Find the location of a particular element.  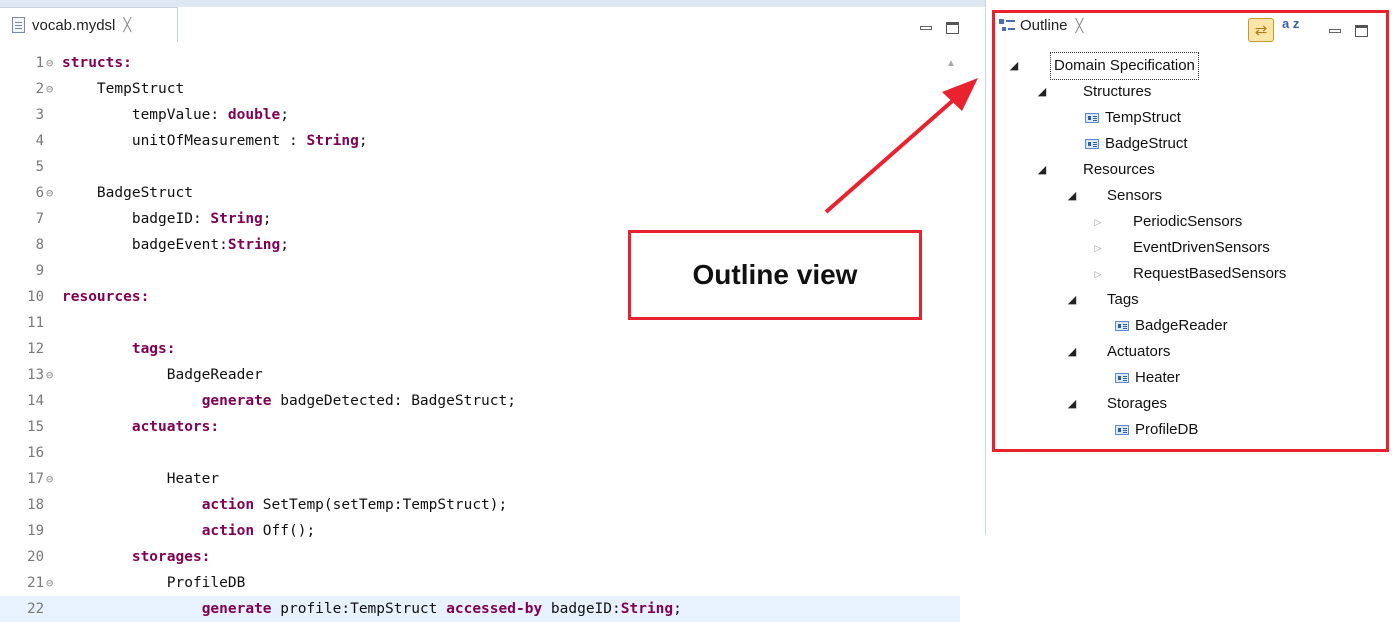

tree-node: BadgeStruct is located at coordinates (1190, 144).